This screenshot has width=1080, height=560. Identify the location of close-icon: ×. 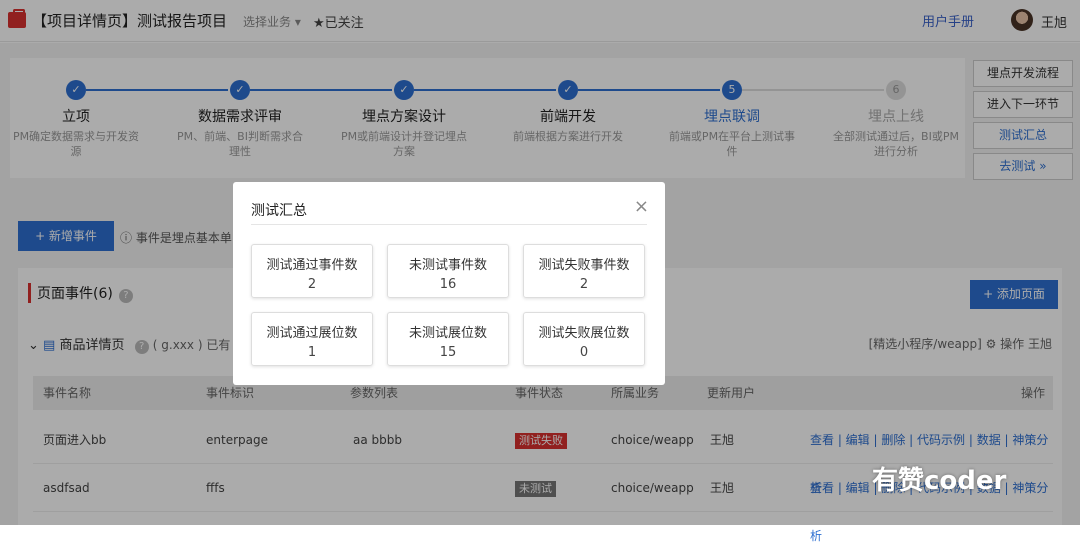
(641, 206).